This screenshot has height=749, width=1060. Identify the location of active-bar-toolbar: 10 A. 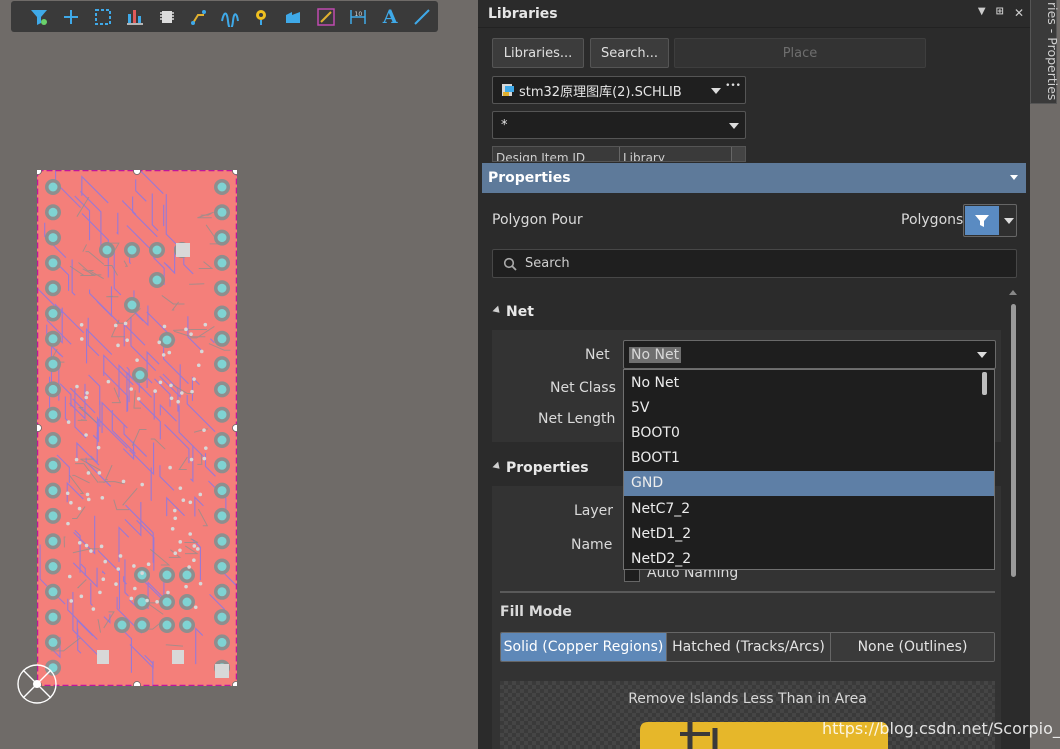
(224, 16).